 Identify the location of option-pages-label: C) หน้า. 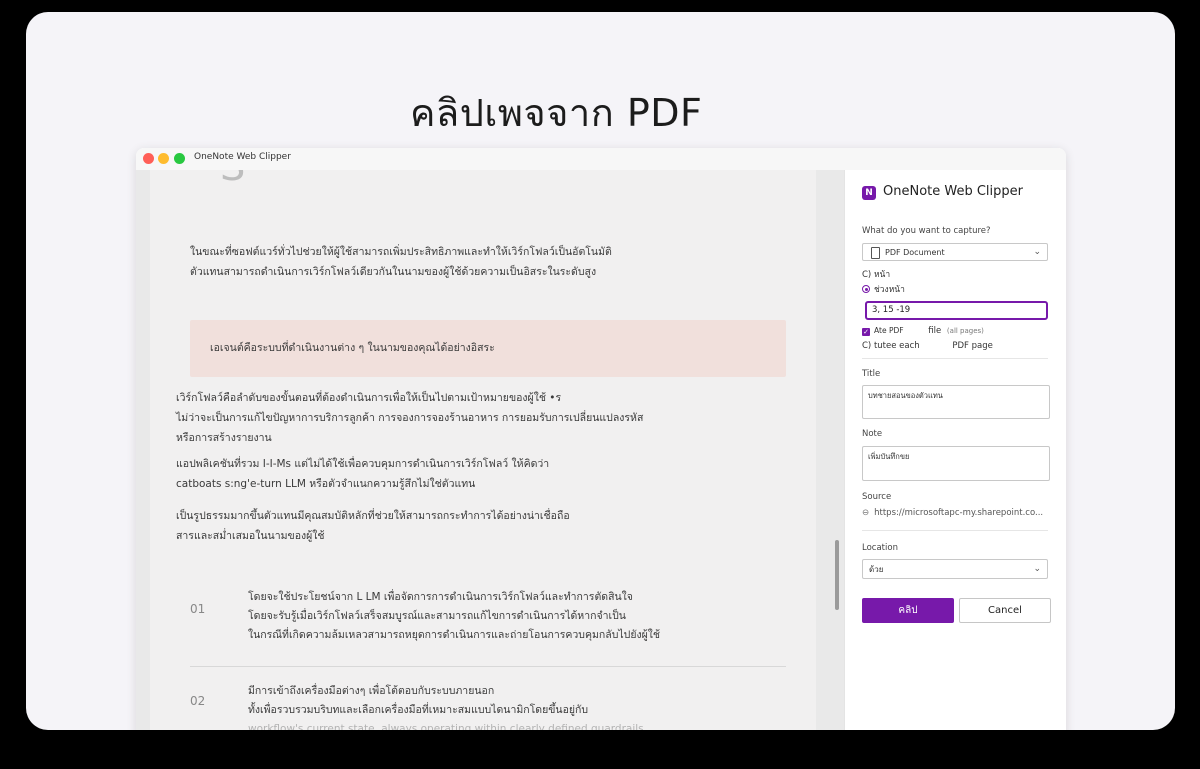
(876, 275).